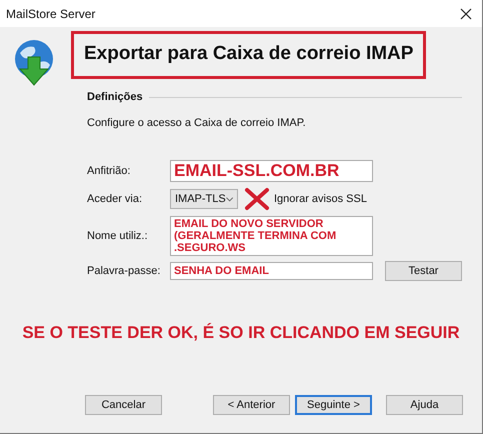 This screenshot has height=434, width=483. What do you see at coordinates (271, 271) in the screenshot?
I see `input-field: SENHA DO EMAIL` at bounding box center [271, 271].